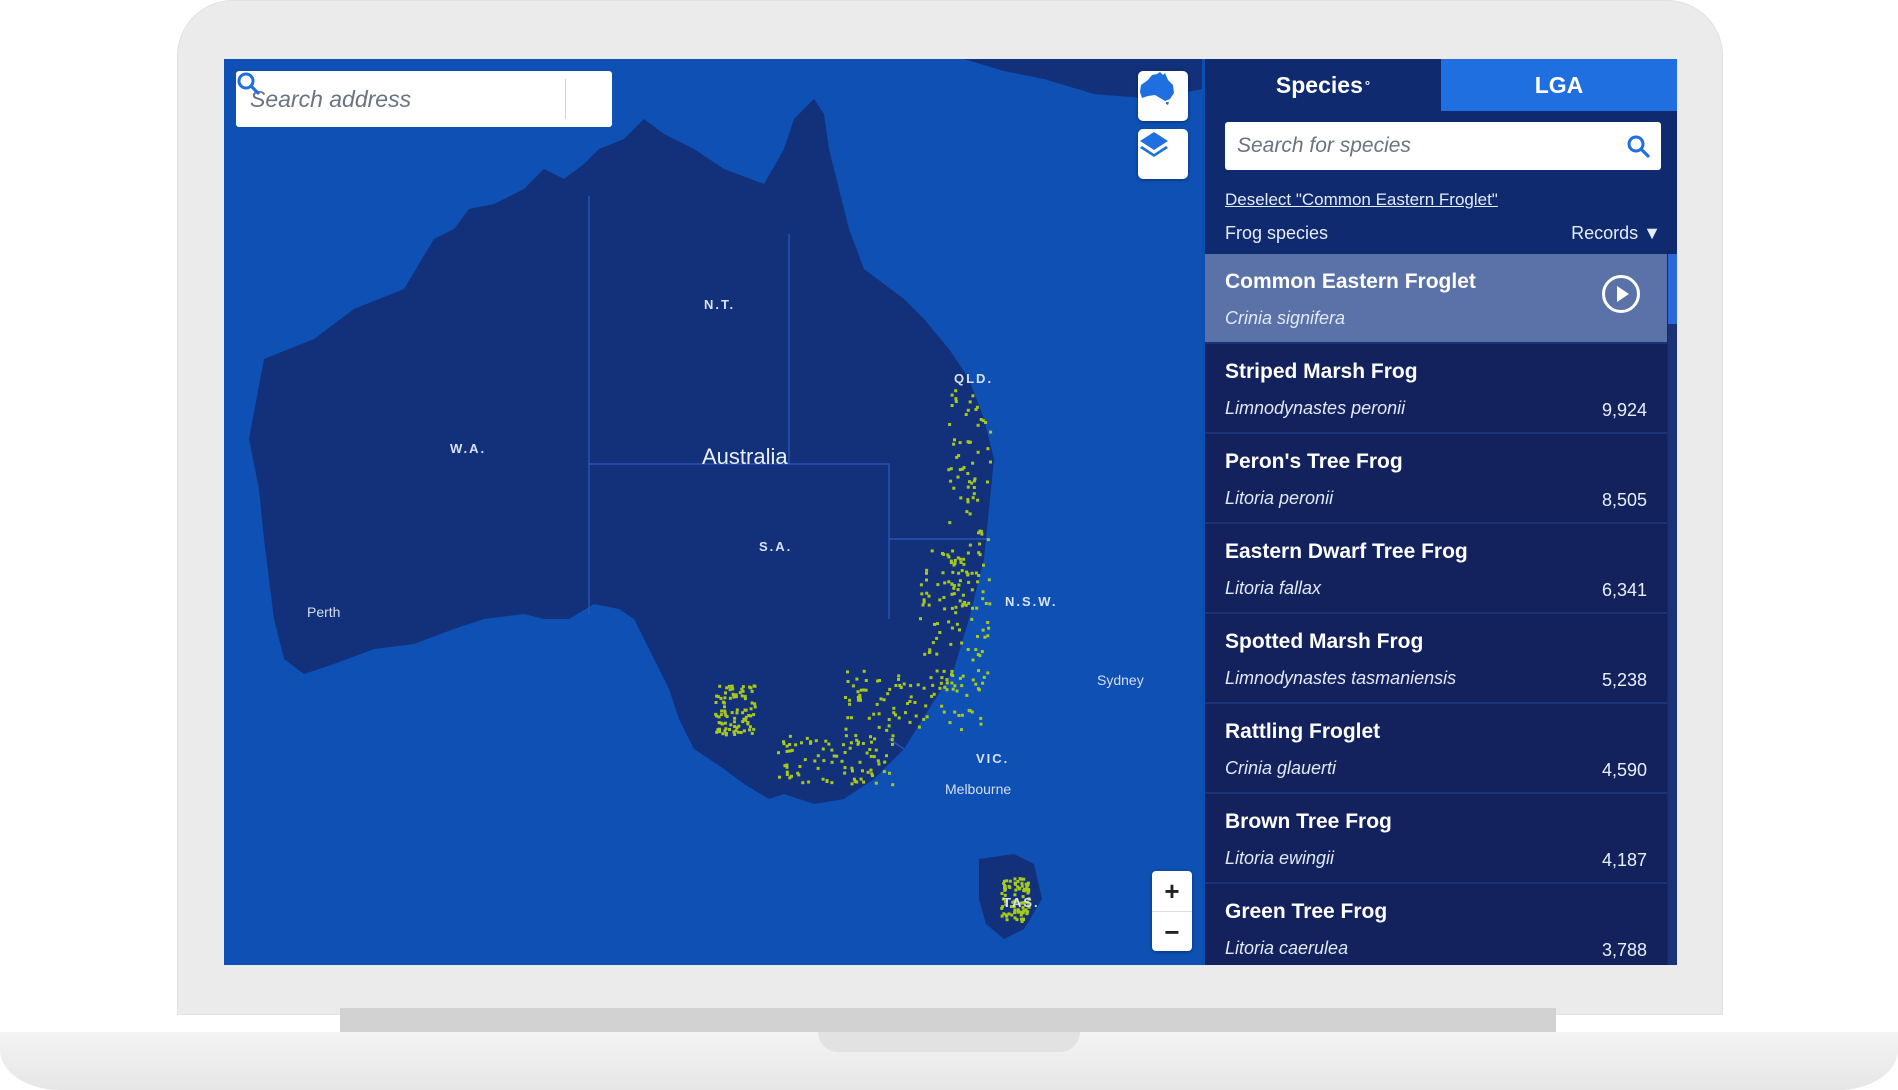 Image resolution: width=1898 pixels, height=1090 pixels. I want to click on species-list-scrollbar, so click(1672, 609).